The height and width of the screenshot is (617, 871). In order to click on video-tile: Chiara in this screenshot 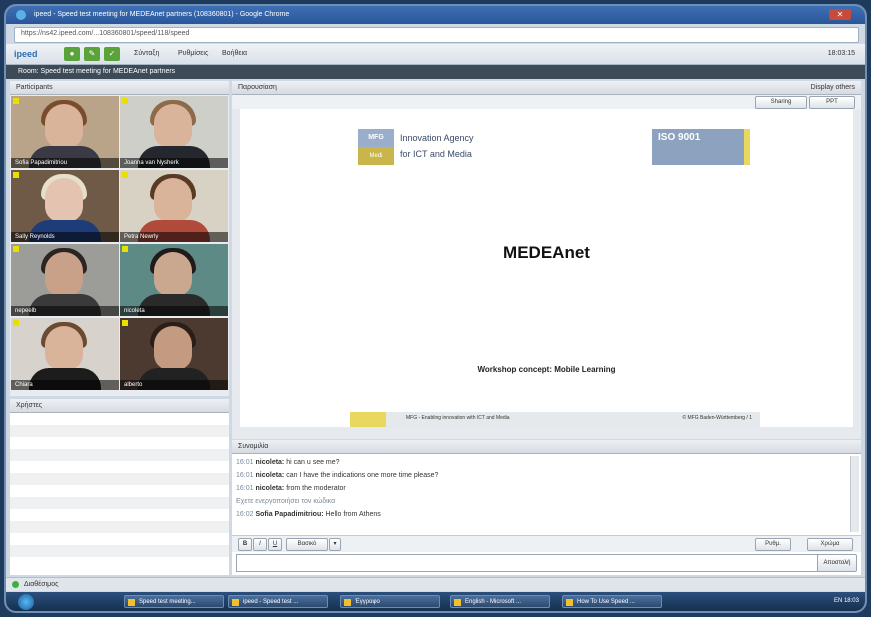, I will do `click(65, 354)`.